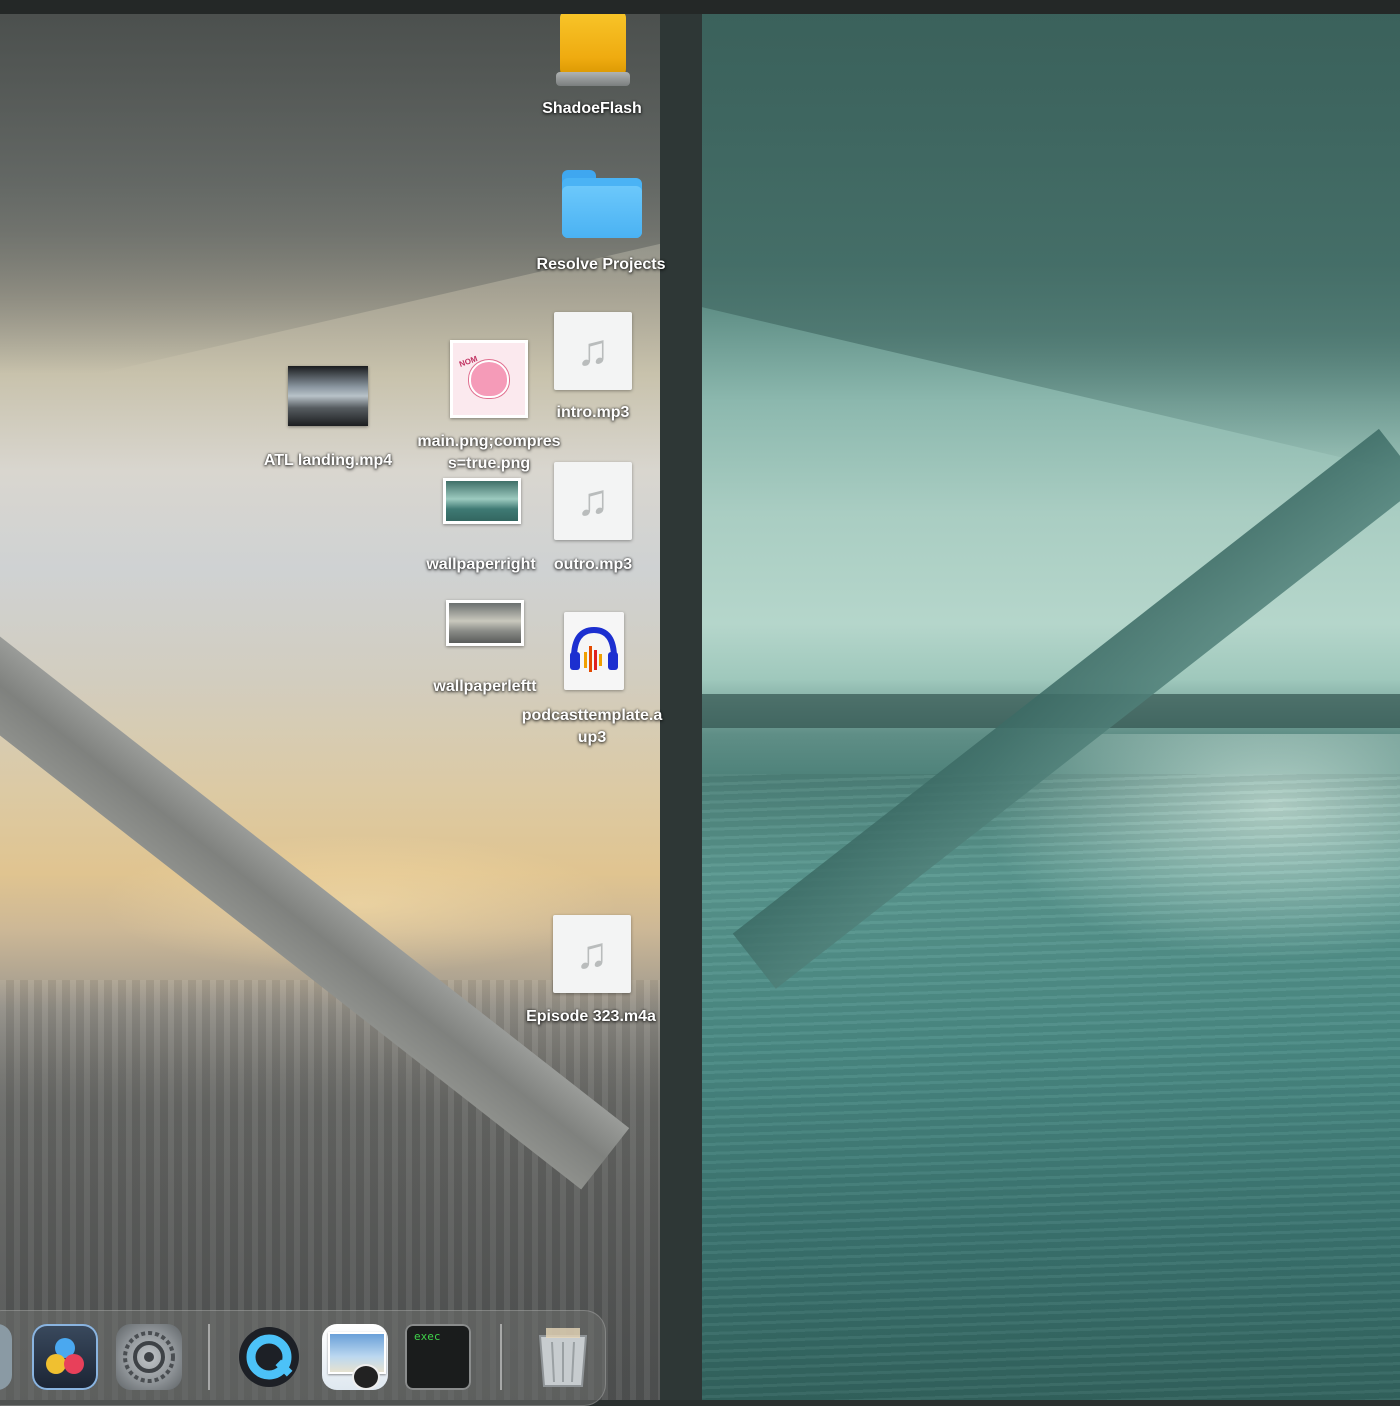  I want to click on audacity-headphones-icon, so click(594, 649).